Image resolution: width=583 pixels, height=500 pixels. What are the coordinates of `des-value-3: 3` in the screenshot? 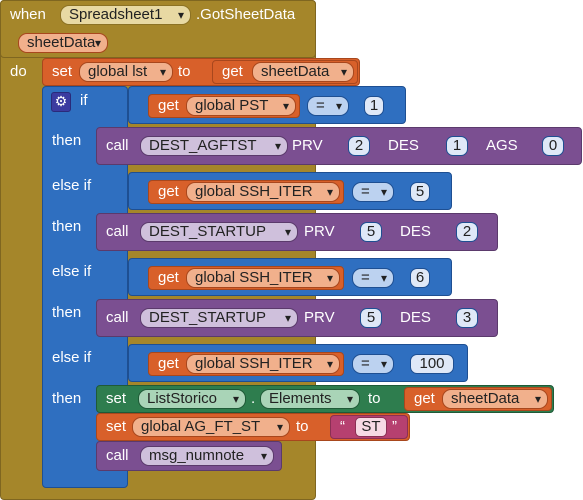 It's located at (467, 318).